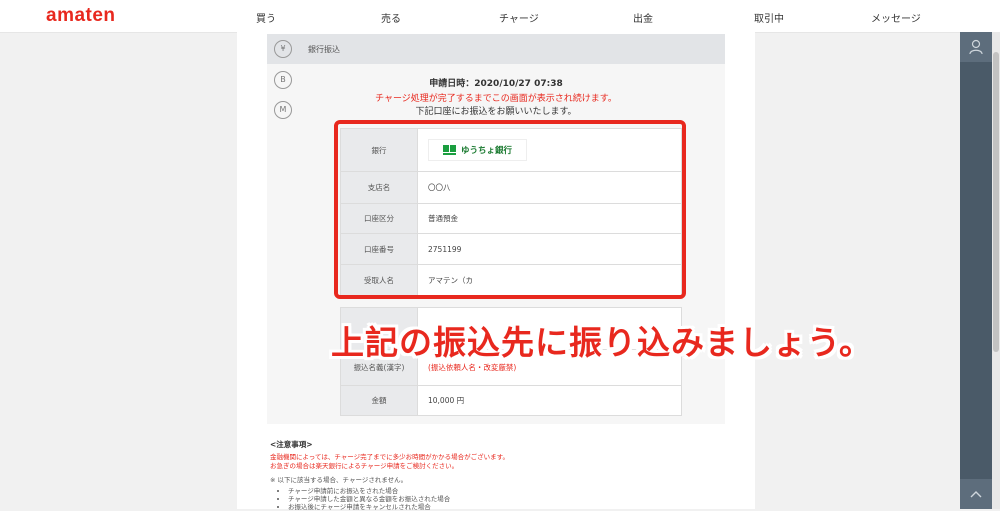  What do you see at coordinates (602, 342) in the screenshot?
I see `annotation-caption: 上記の振込先に振り込みましょう。` at bounding box center [602, 342].